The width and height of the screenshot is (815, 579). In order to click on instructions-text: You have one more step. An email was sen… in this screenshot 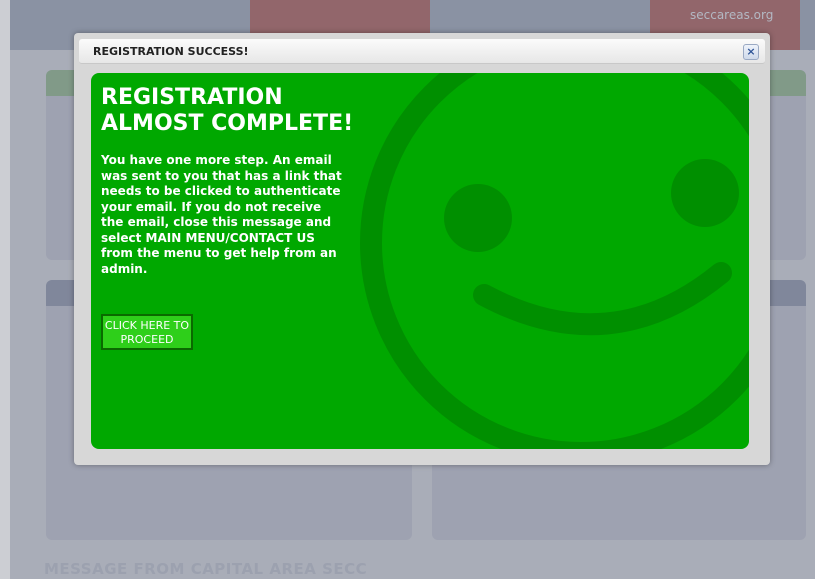, I will do `click(221, 214)`.